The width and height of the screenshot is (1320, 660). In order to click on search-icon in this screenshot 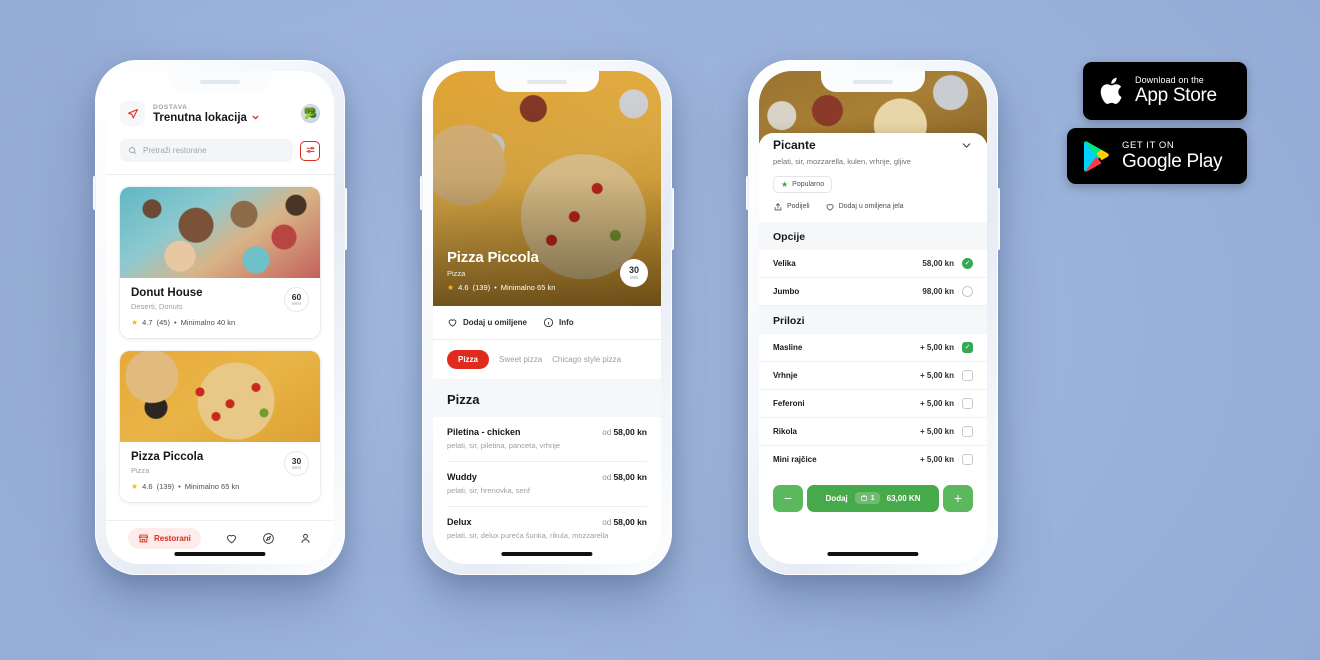, I will do `click(132, 150)`.